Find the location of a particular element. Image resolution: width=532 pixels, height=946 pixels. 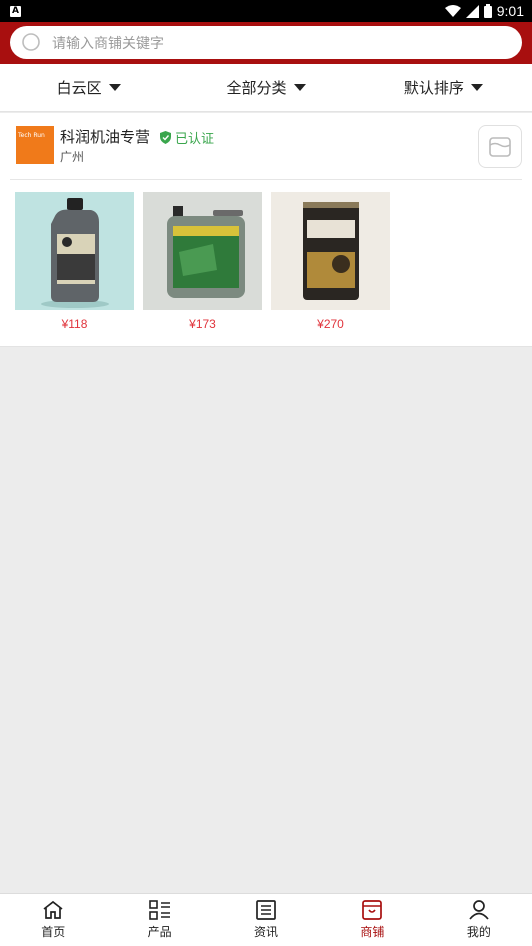

wifi-icon is located at coordinates (452, 10).